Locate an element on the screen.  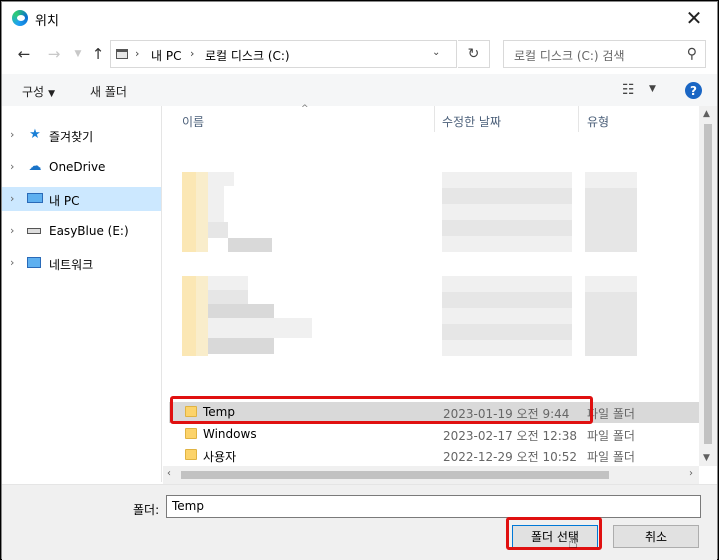
sort-ascending-icon: ^ is located at coordinates (305, 109).